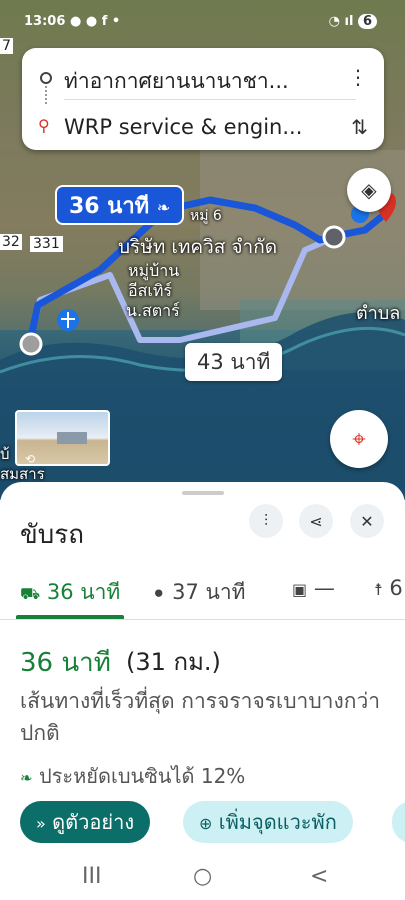 The image size is (405, 900). I want to click on tab-motorcycle: ⚫ 37 นาที, so click(198, 592).